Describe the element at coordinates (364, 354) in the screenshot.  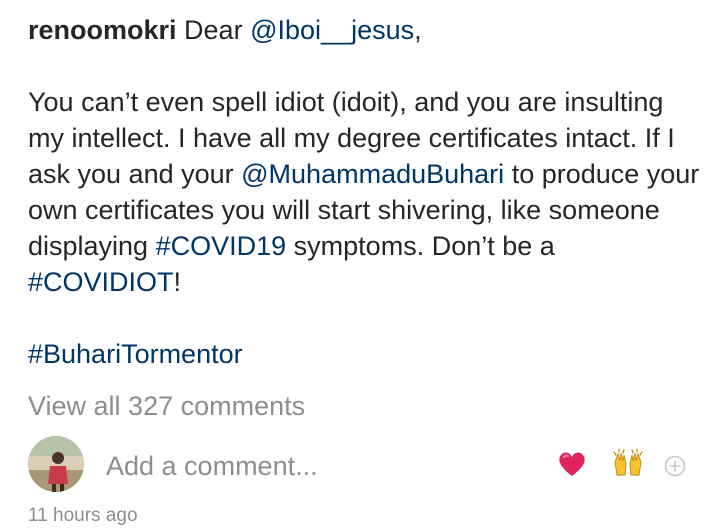
I see `caption-hashtag-line: #BuhariTormentor` at that location.